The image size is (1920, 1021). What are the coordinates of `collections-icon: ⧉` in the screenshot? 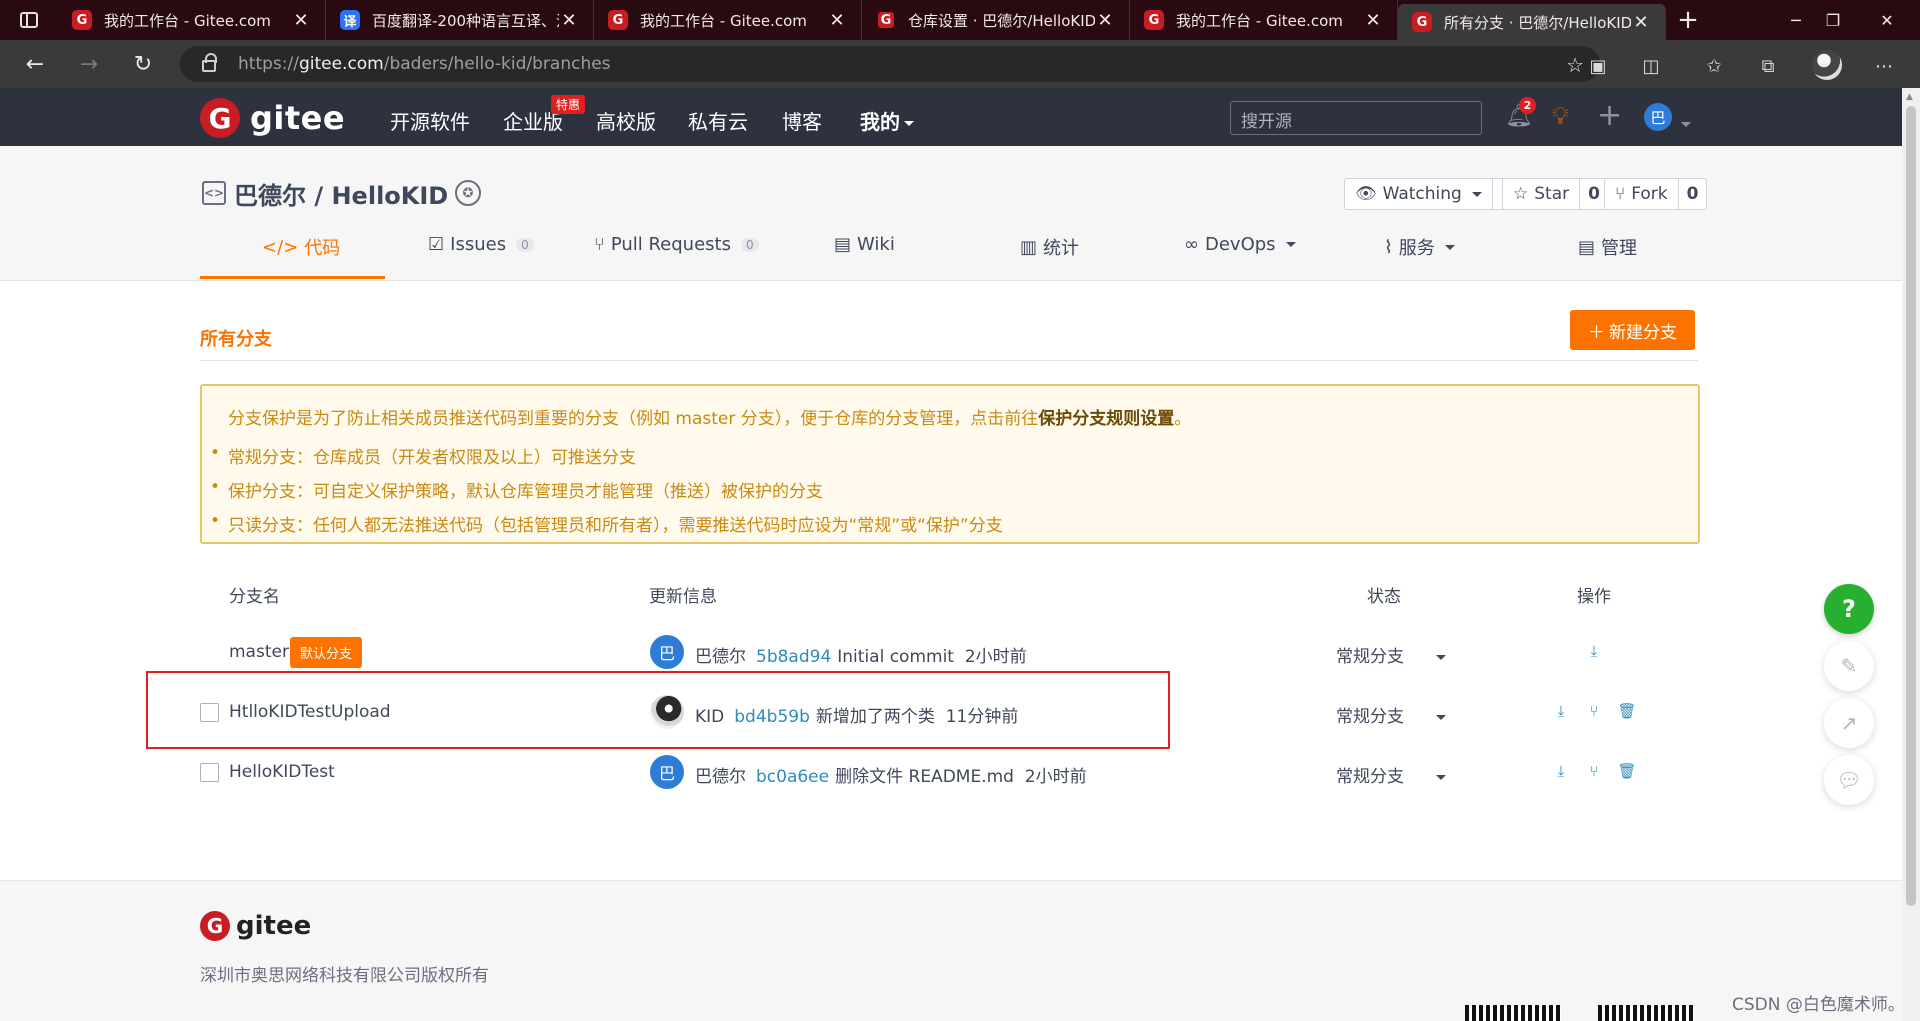 It's located at (1768, 66).